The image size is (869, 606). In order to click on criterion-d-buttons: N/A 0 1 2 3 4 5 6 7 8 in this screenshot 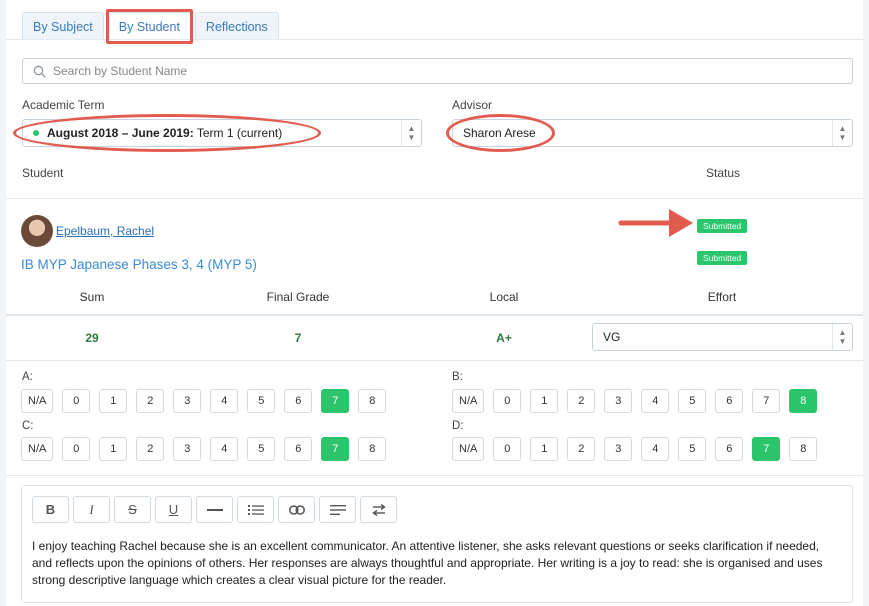, I will do `click(639, 449)`.